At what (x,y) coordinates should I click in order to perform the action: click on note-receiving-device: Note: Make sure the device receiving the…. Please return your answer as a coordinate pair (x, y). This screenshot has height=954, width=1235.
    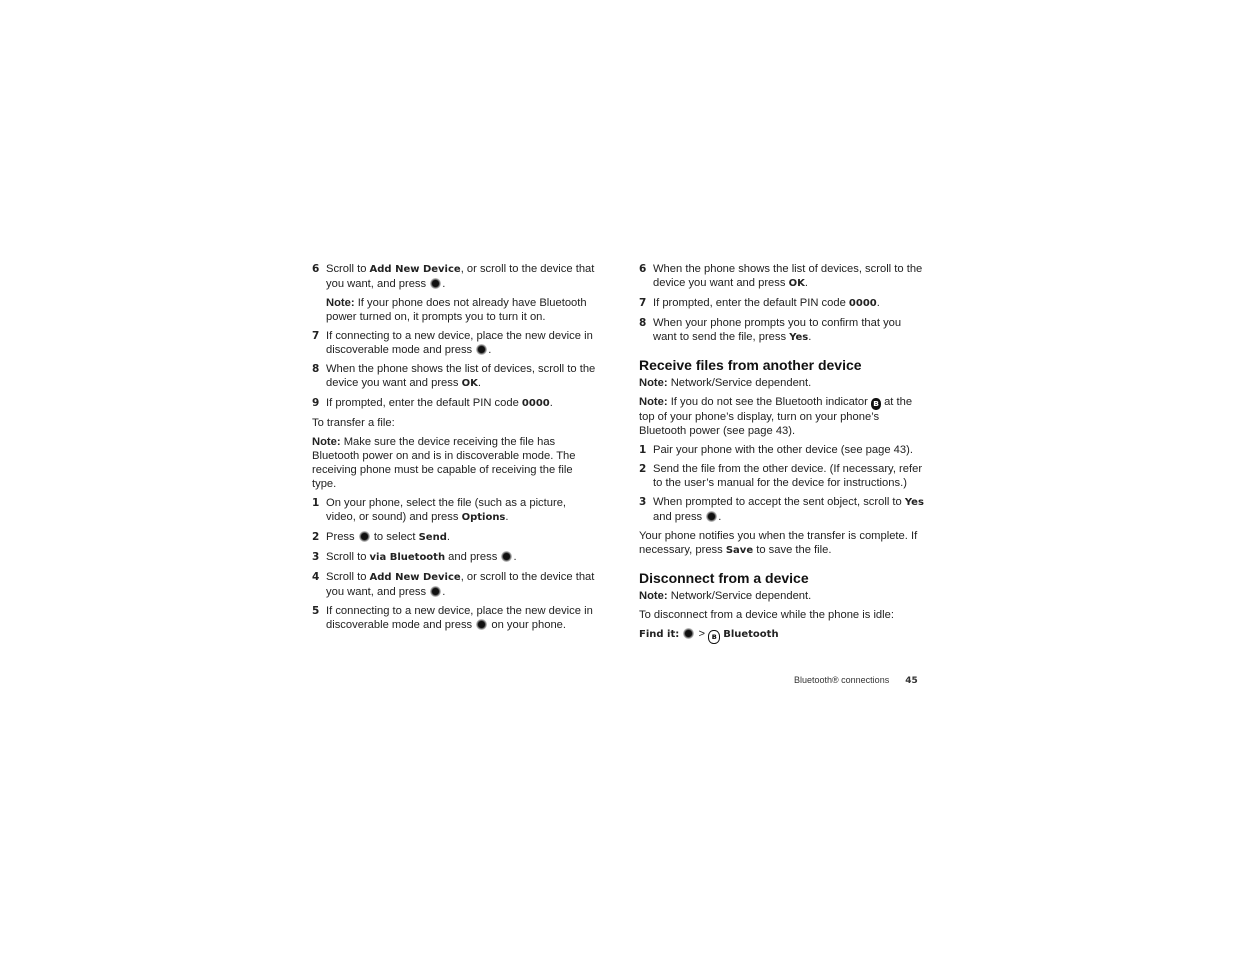
    Looking at the image, I should click on (444, 463).